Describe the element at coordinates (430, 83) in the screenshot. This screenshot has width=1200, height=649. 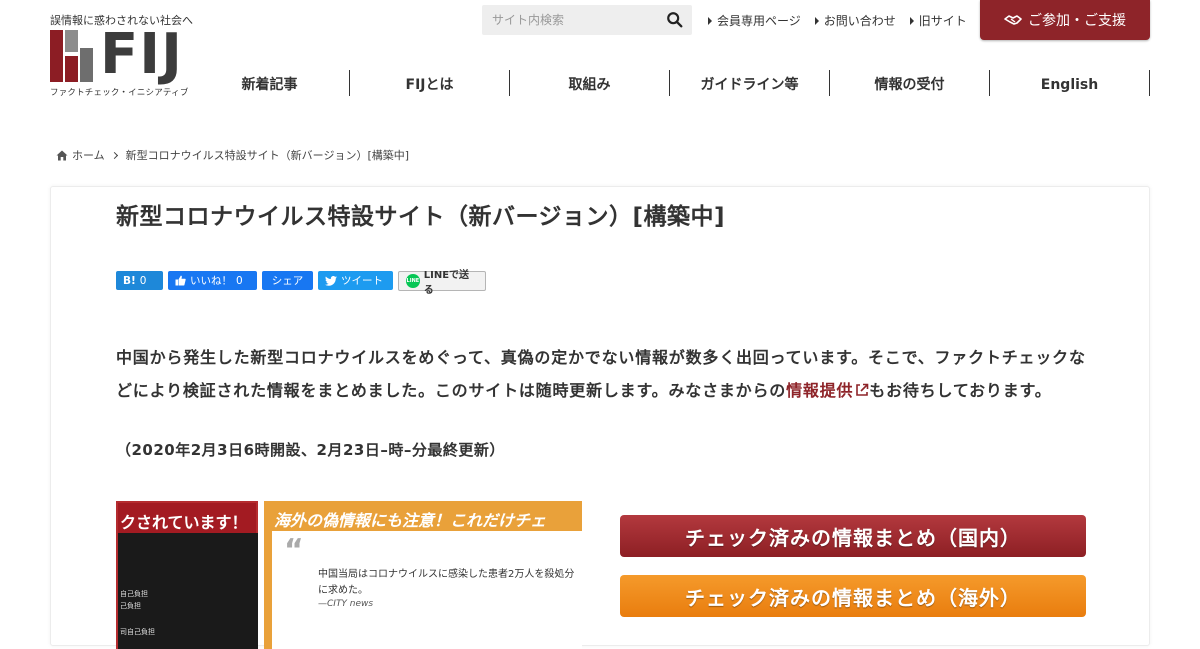
I see `nav-item-about: FIJとは` at that location.